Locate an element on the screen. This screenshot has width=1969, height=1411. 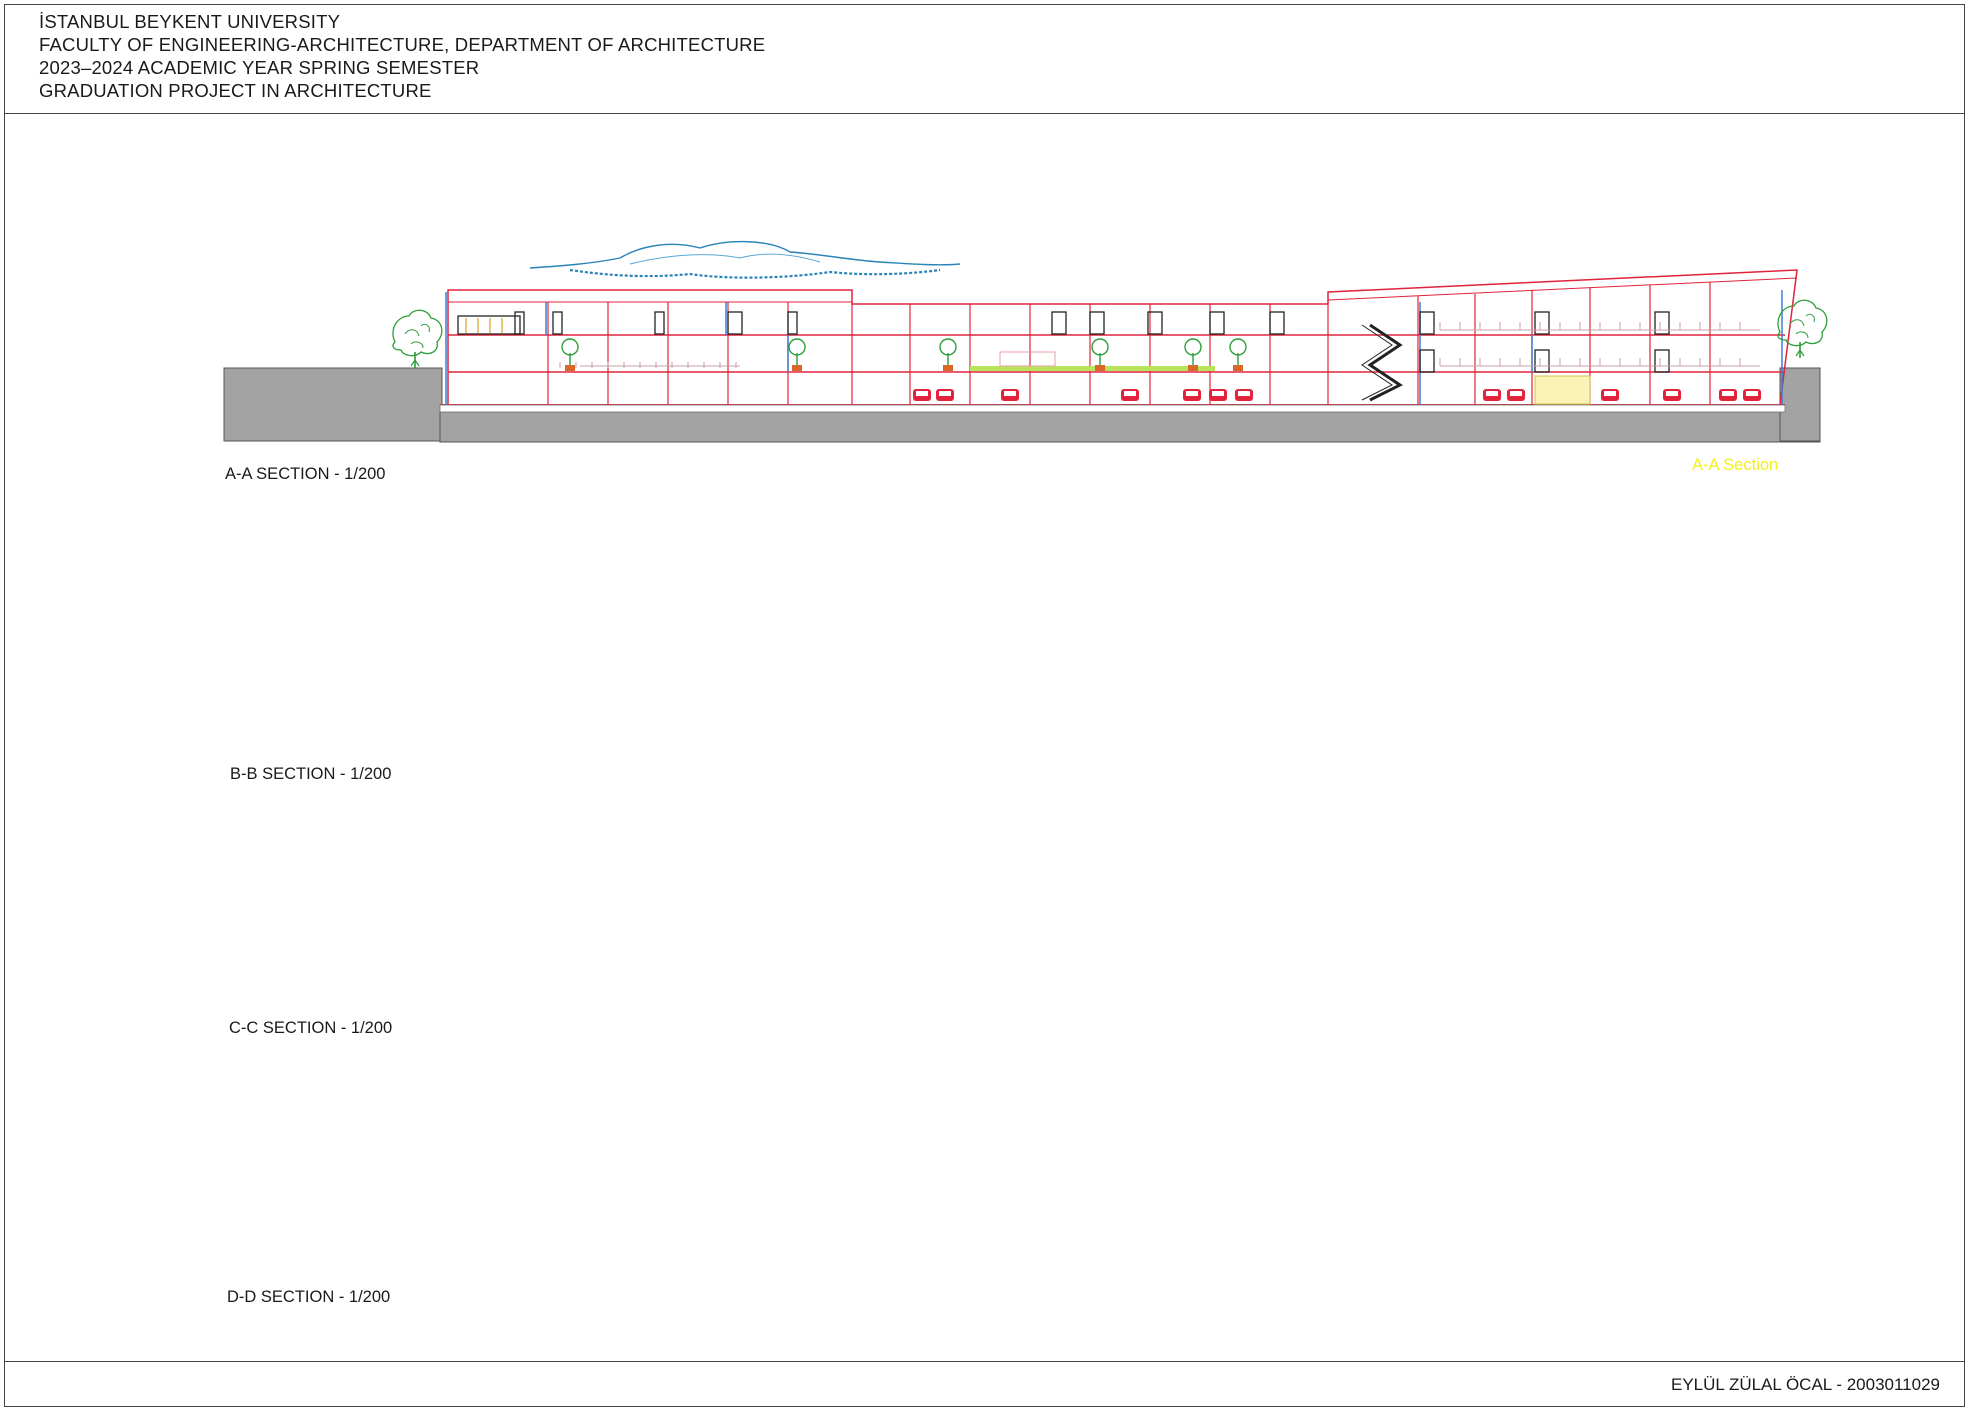
section-c-c-label: C-C SECTION - 1/200 is located at coordinates (311, 1028).